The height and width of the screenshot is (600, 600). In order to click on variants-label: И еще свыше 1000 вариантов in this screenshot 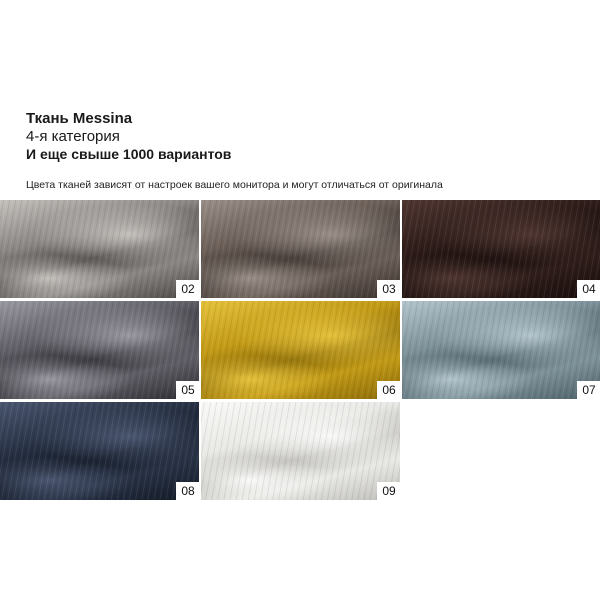, I will do `click(129, 154)`.